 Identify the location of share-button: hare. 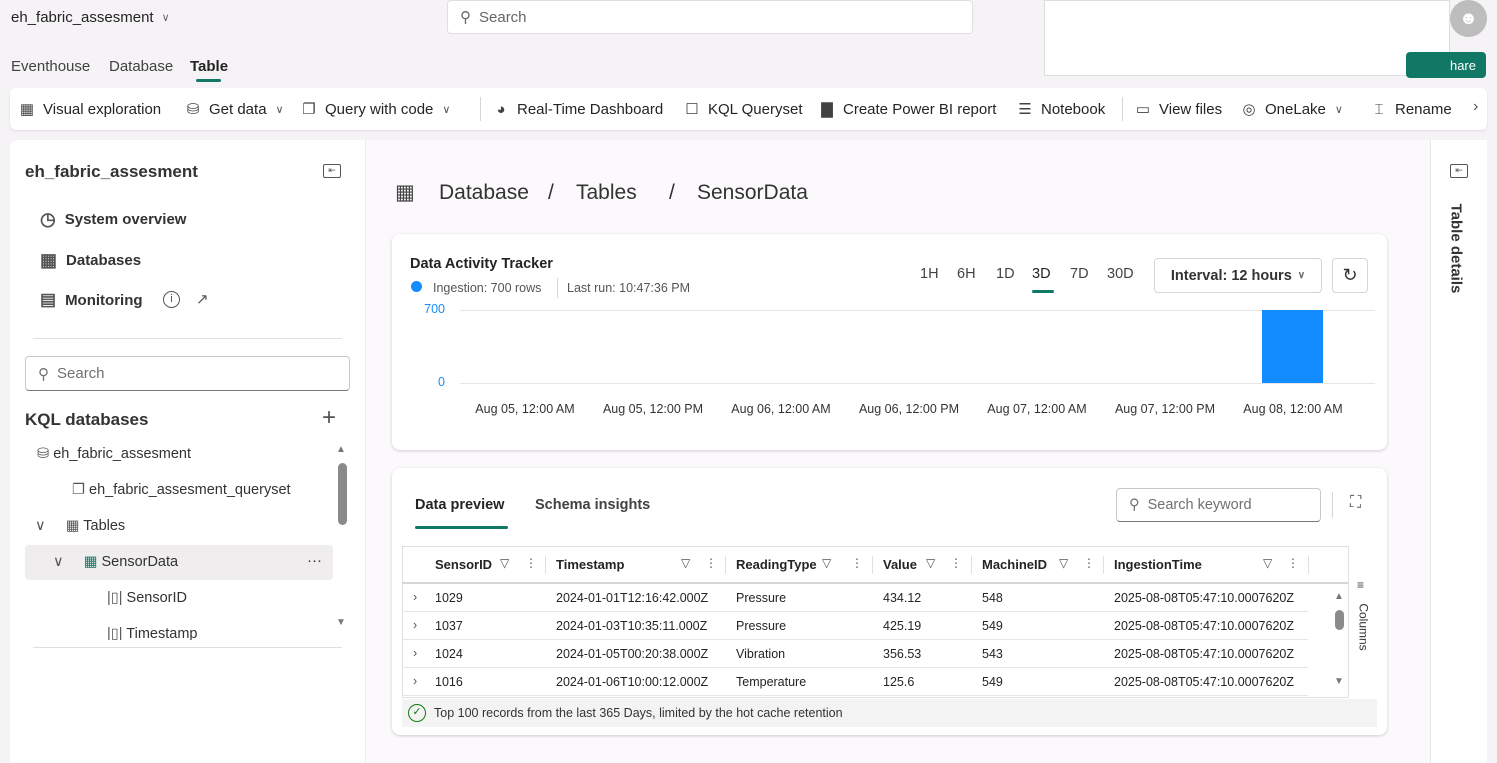
(1446, 65).